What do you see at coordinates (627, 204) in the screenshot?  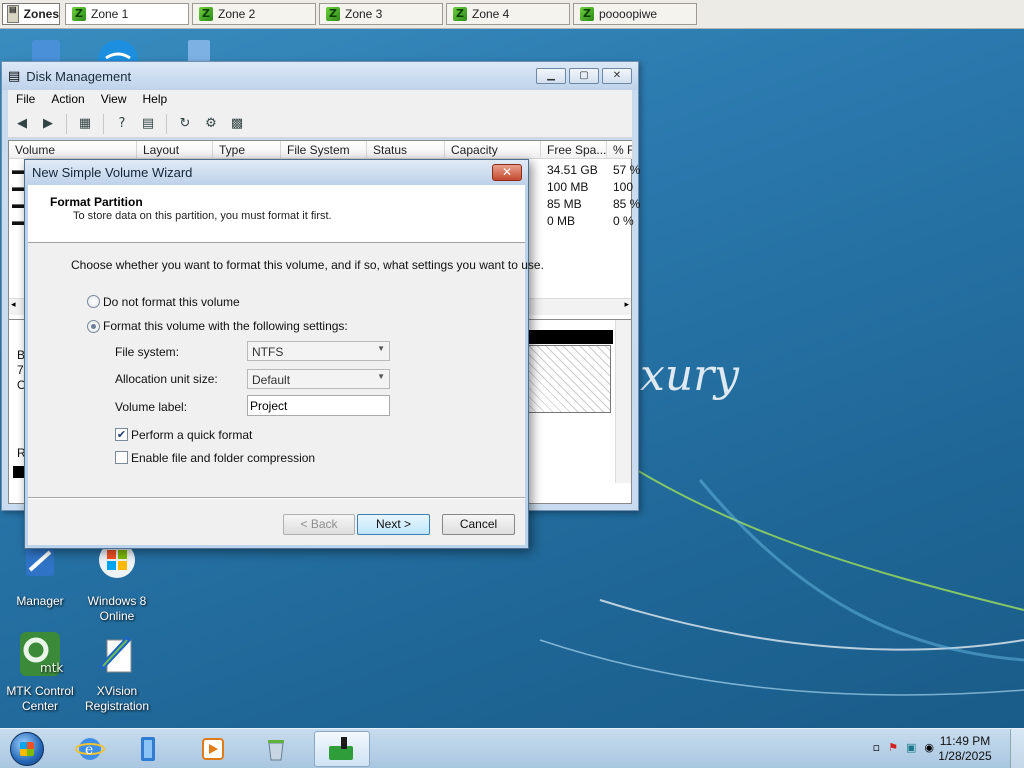 I see `table-cell: 85 %` at bounding box center [627, 204].